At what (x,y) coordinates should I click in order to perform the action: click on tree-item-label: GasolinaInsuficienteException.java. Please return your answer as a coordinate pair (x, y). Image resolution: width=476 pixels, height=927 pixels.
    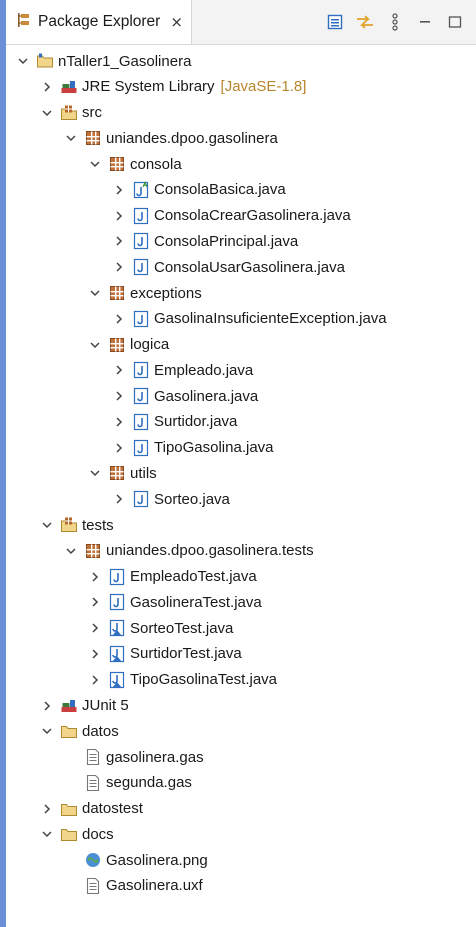
    Looking at the image, I should click on (270, 319).